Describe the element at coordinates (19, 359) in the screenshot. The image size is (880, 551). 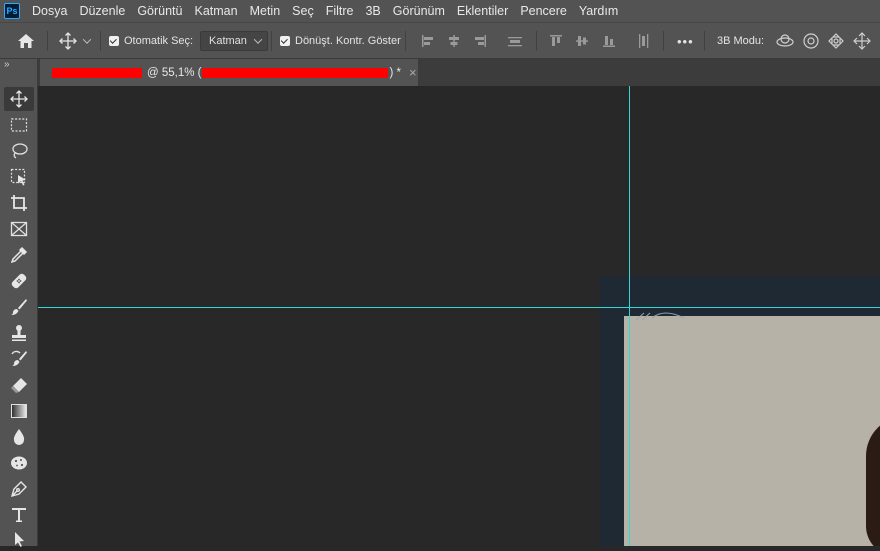
I see `history-brush-tool-icon` at that location.